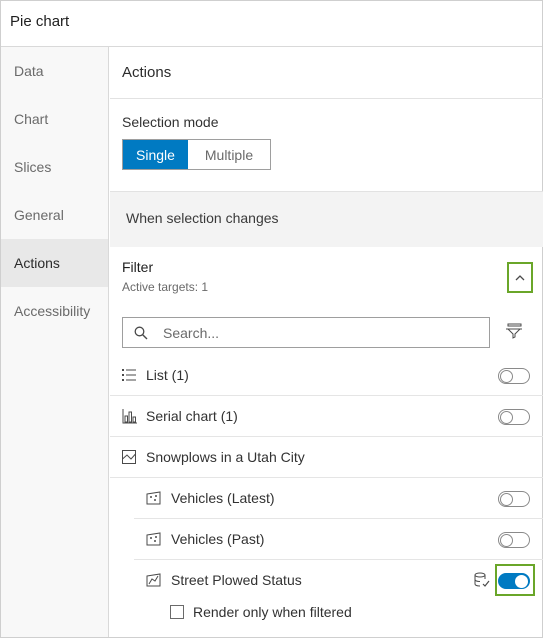 This screenshot has width=543, height=638. Describe the element at coordinates (514, 417) in the screenshot. I see `serial-chart-filter-toggle` at that location.